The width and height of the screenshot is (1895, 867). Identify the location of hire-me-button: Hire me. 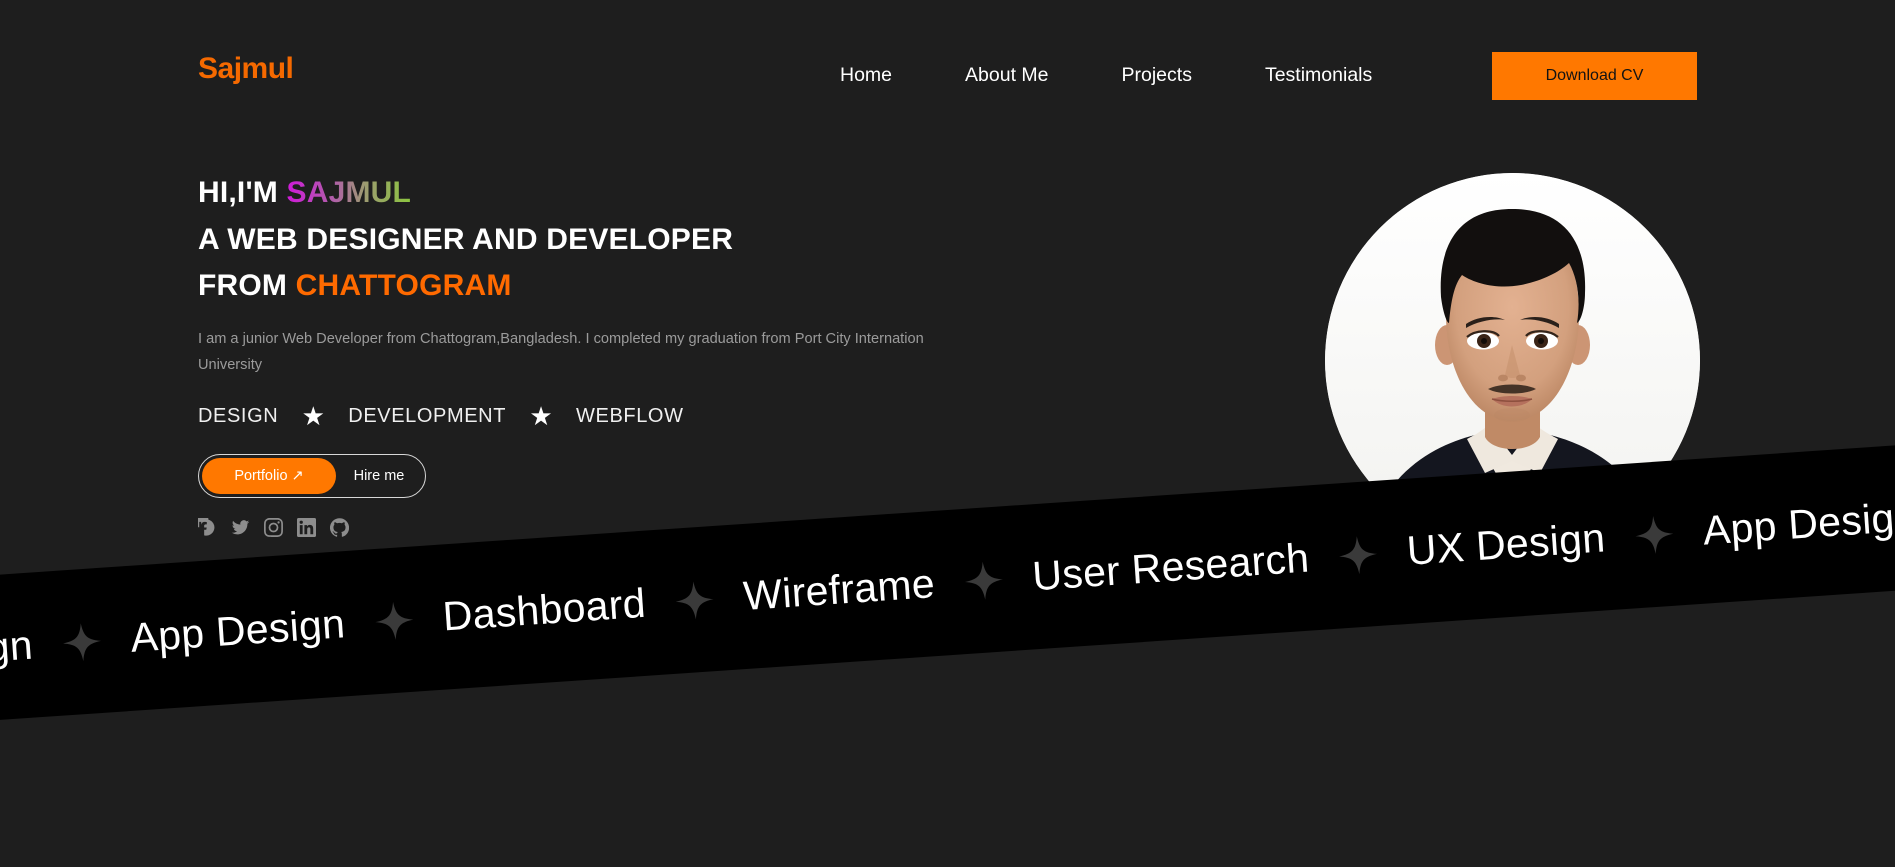
(379, 476).